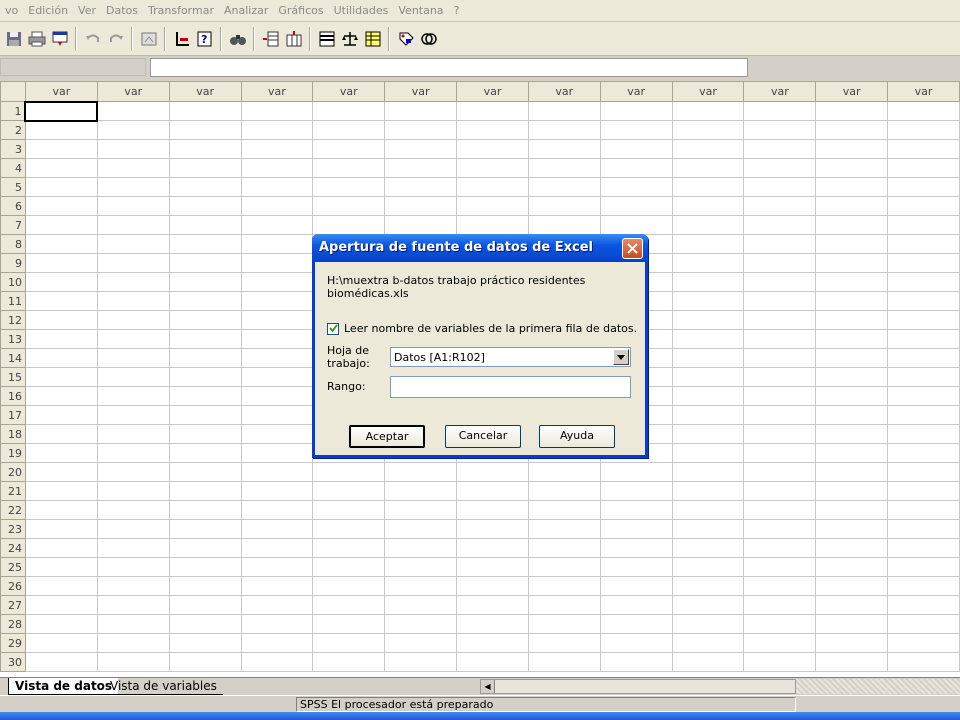 This screenshot has height=720, width=960. Describe the element at coordinates (61, 111) in the screenshot. I see `active-cell` at that location.